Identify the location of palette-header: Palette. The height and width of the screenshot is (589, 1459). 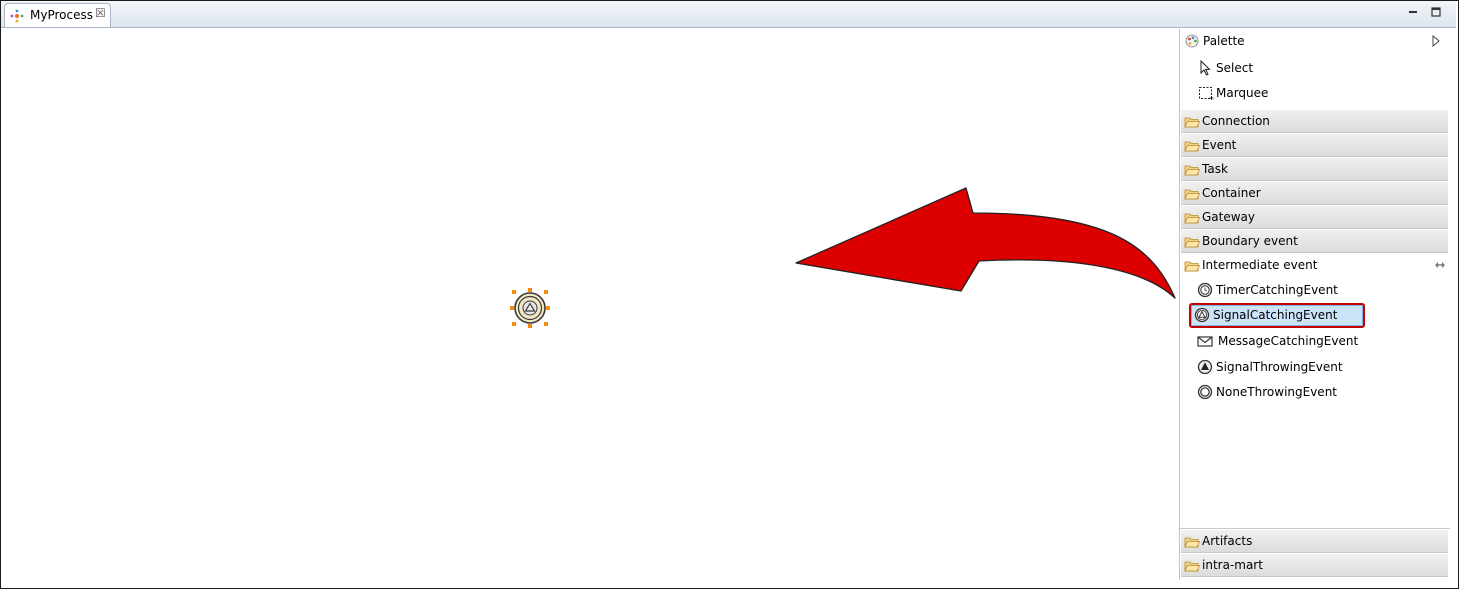
(1315, 41).